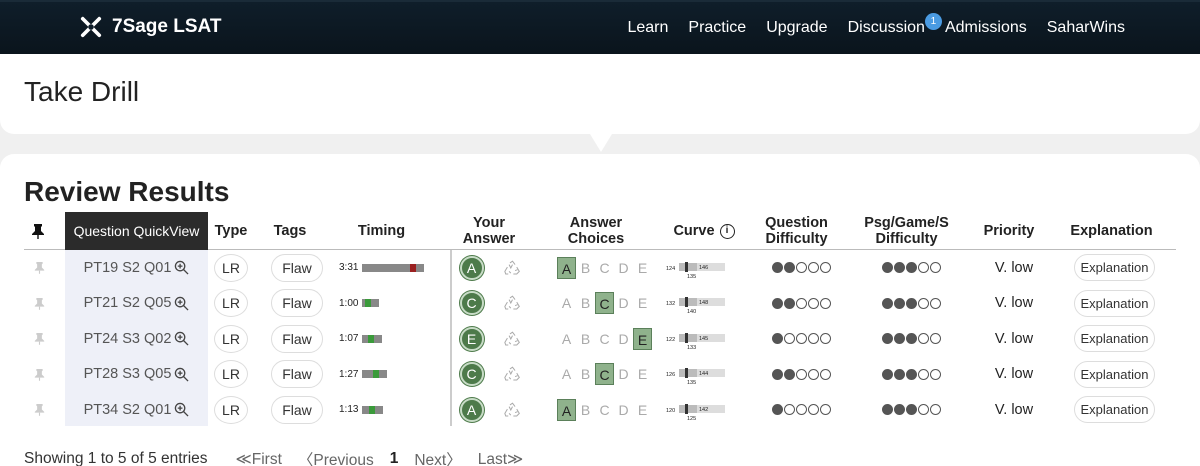 The height and width of the screenshot is (466, 1200). Describe the element at coordinates (128, 374) in the screenshot. I see `question-id: PT28 S3 Q05` at that location.